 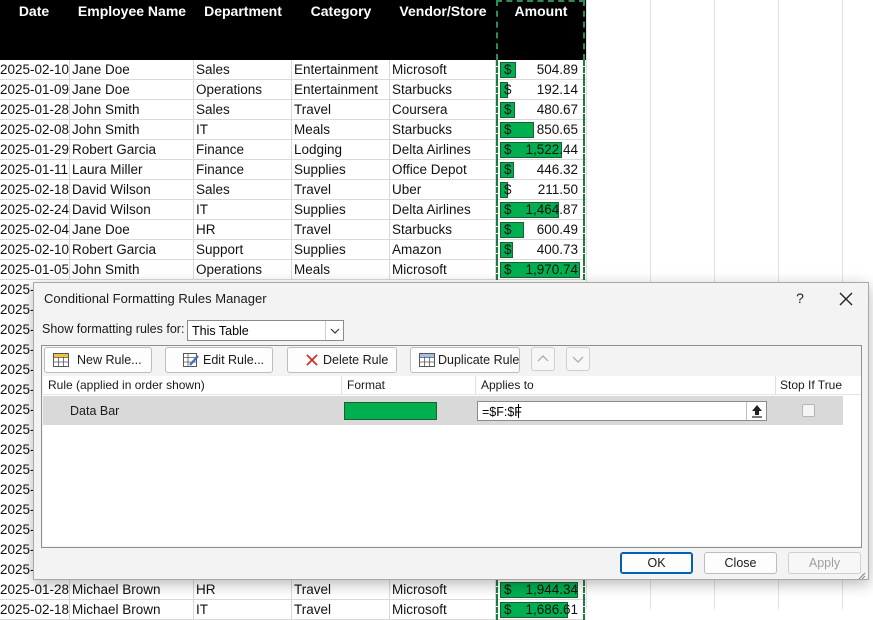 What do you see at coordinates (540, 190) in the screenshot?
I see `cell-amount: $211.50` at bounding box center [540, 190].